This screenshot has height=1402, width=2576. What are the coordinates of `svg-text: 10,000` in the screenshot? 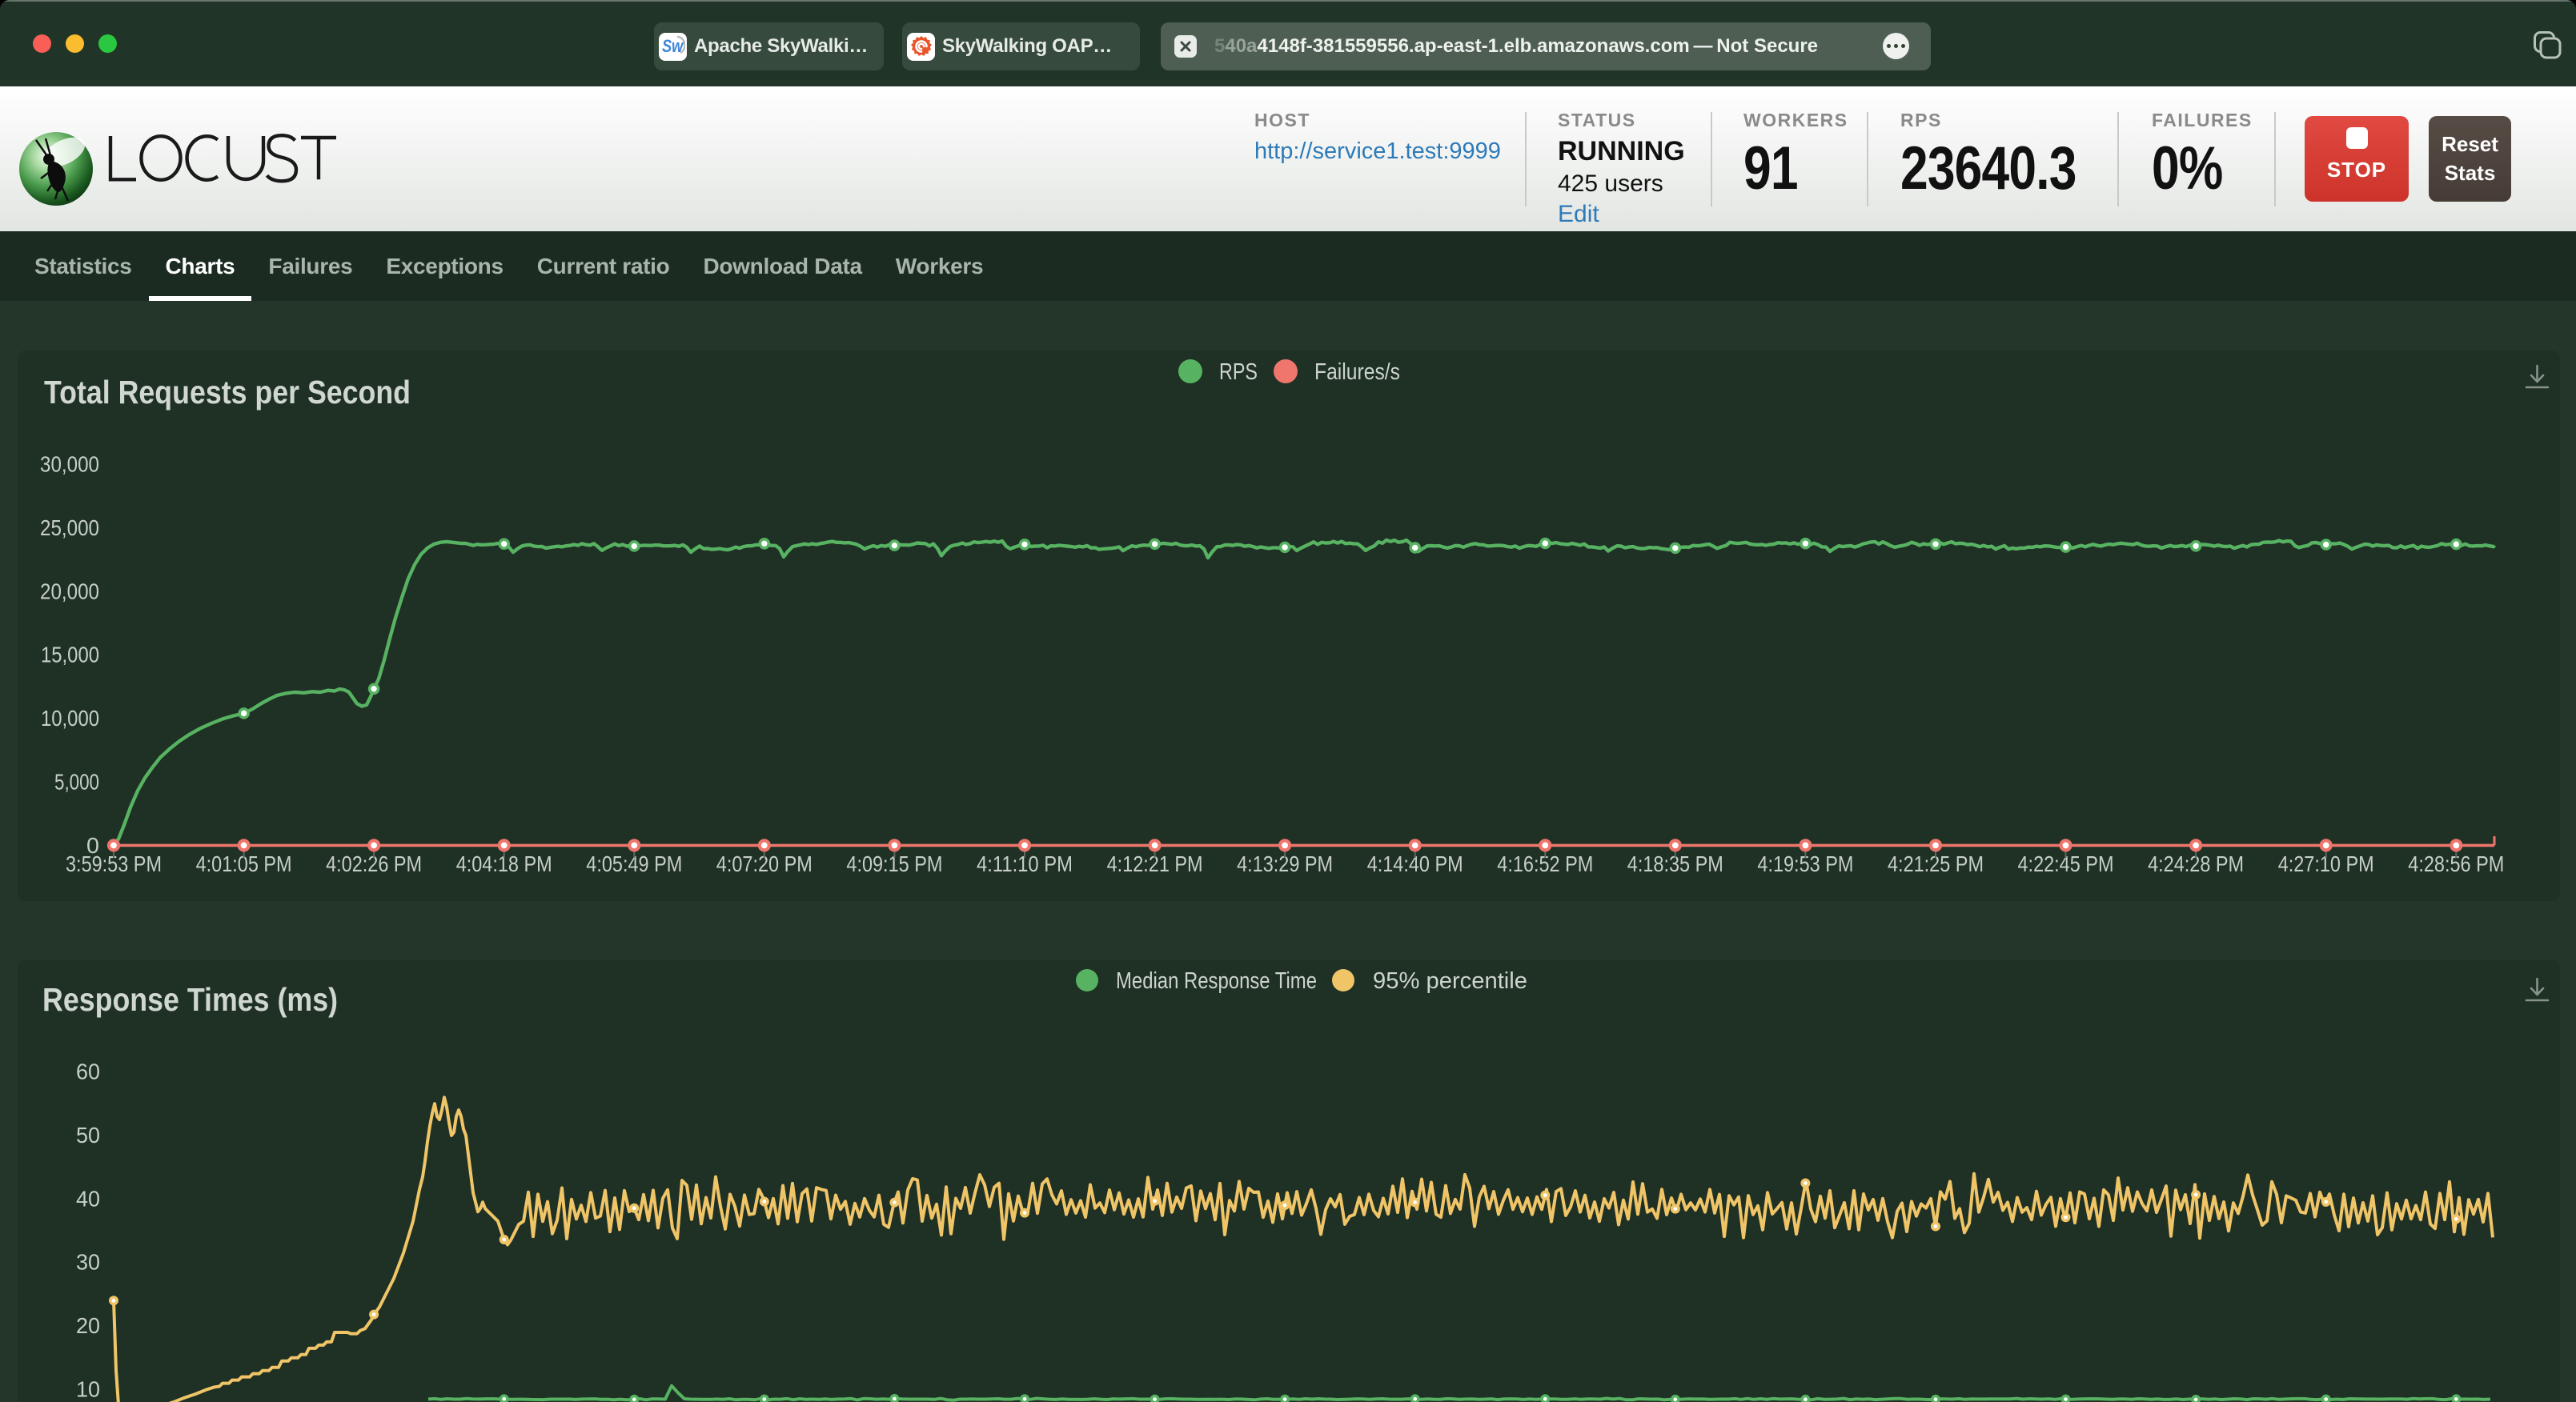 It's located at (70, 718).